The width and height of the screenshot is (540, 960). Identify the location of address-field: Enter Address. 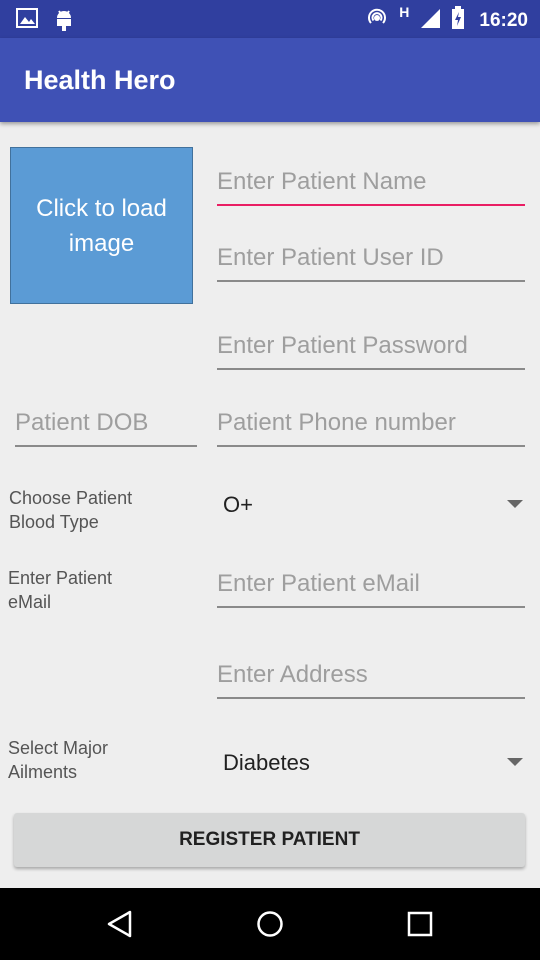
(371, 677).